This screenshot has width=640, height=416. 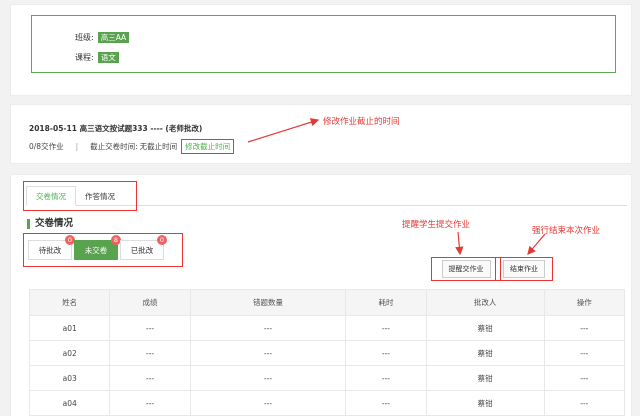 What do you see at coordinates (69, 378) in the screenshot?
I see `cell-name: a03` at bounding box center [69, 378].